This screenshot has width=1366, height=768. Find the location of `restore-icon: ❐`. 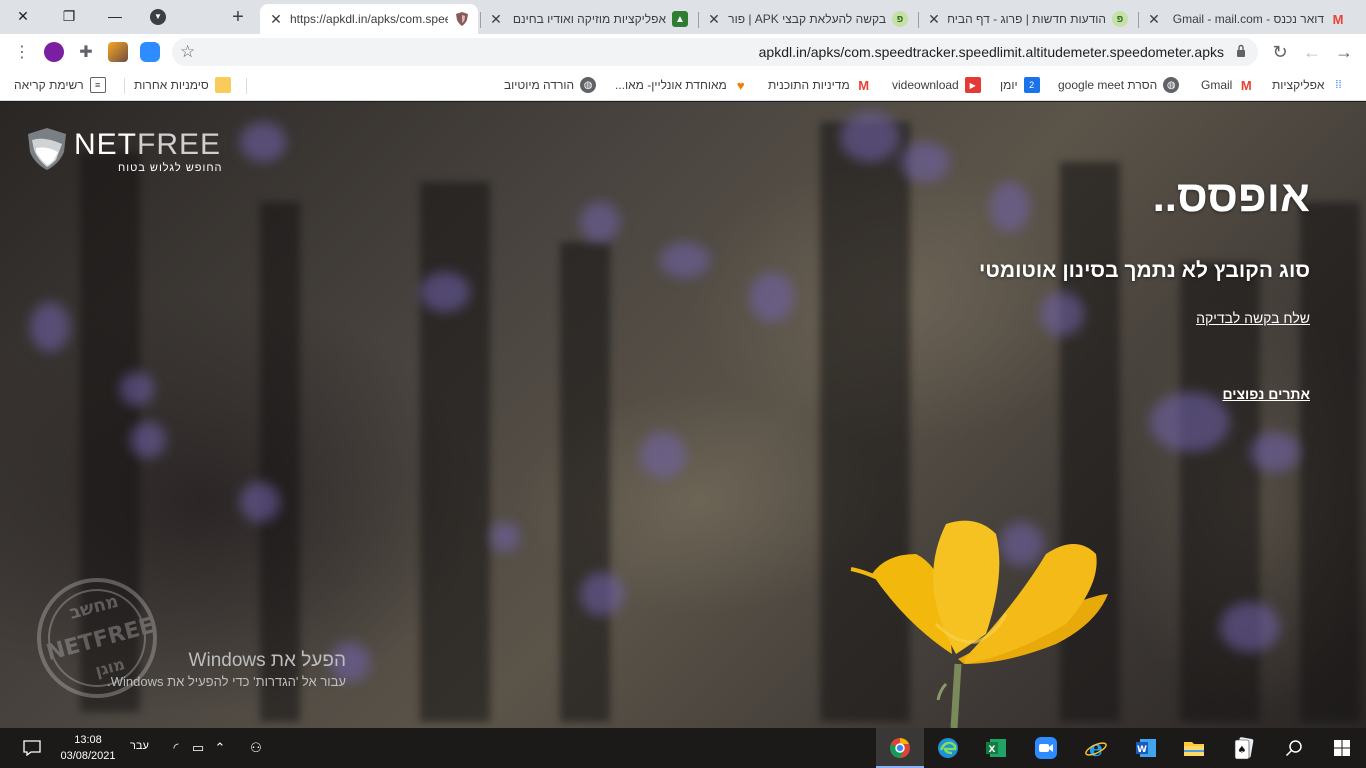

restore-icon: ❐ is located at coordinates (69, 15).